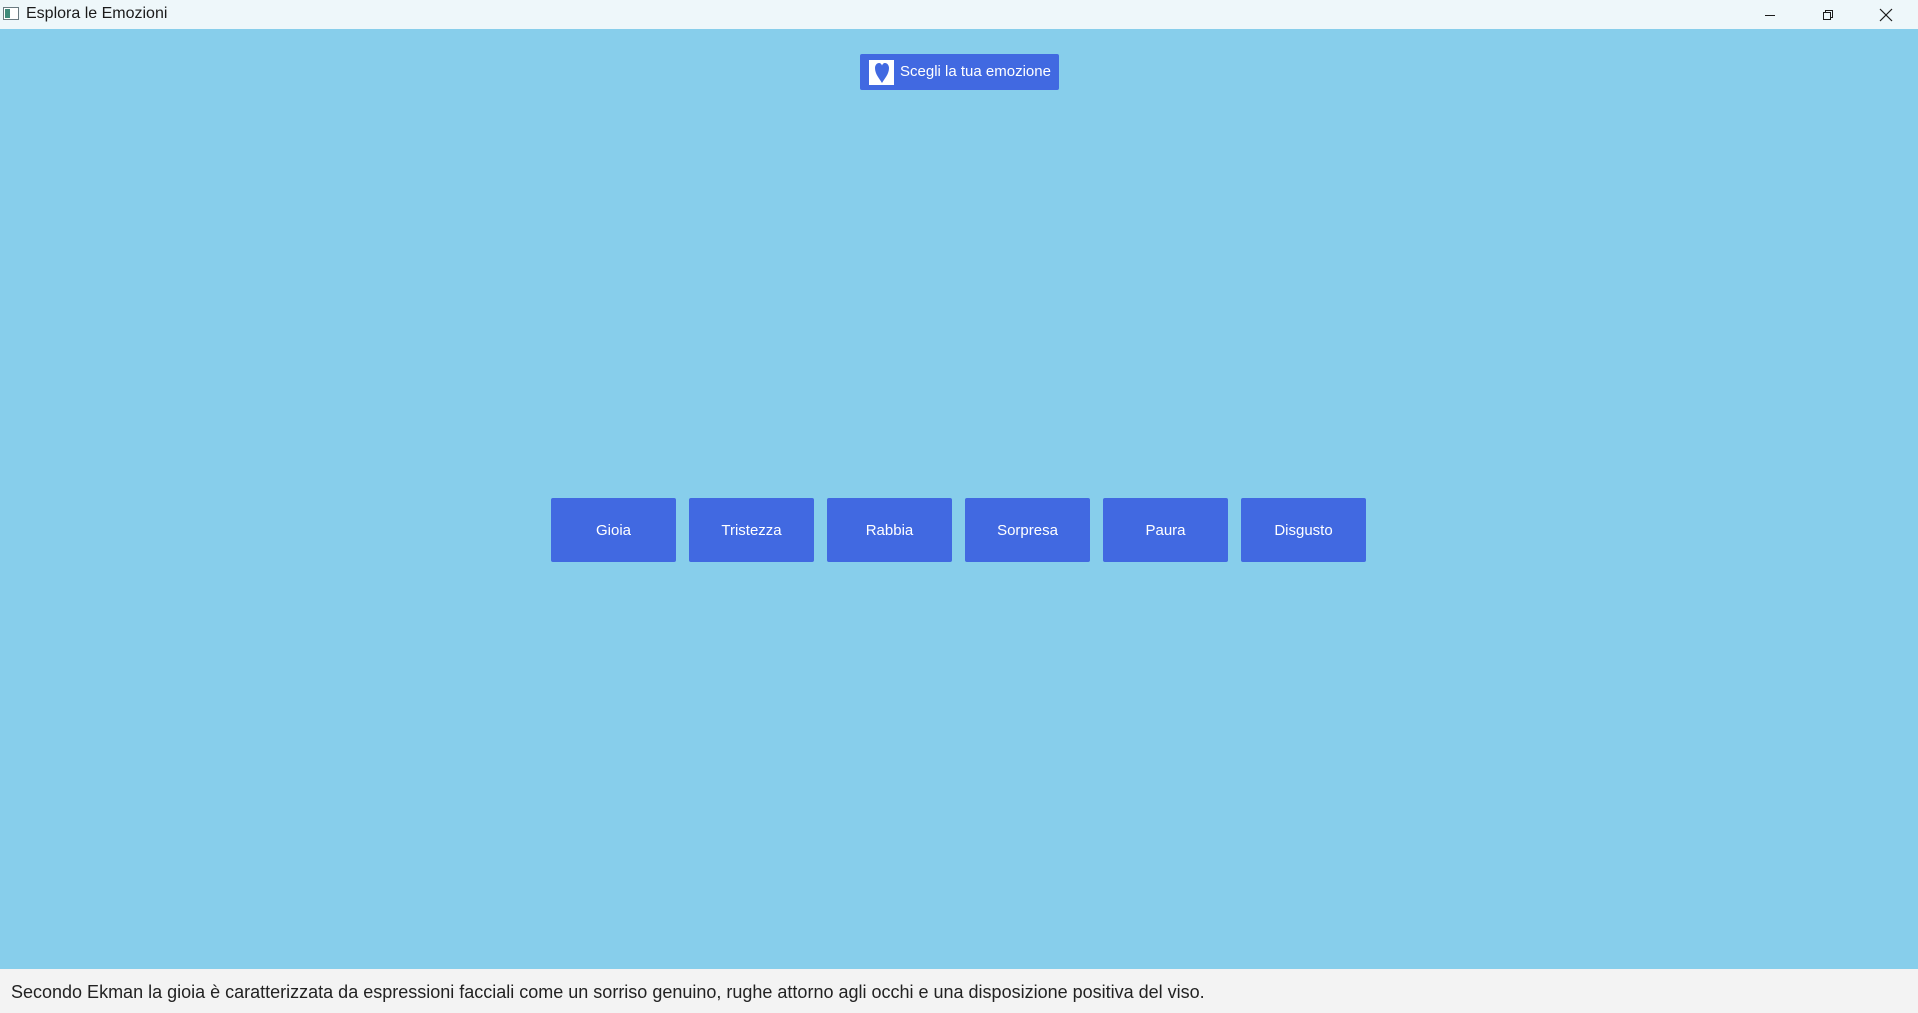  I want to click on minimize-icon, so click(1770, 15).